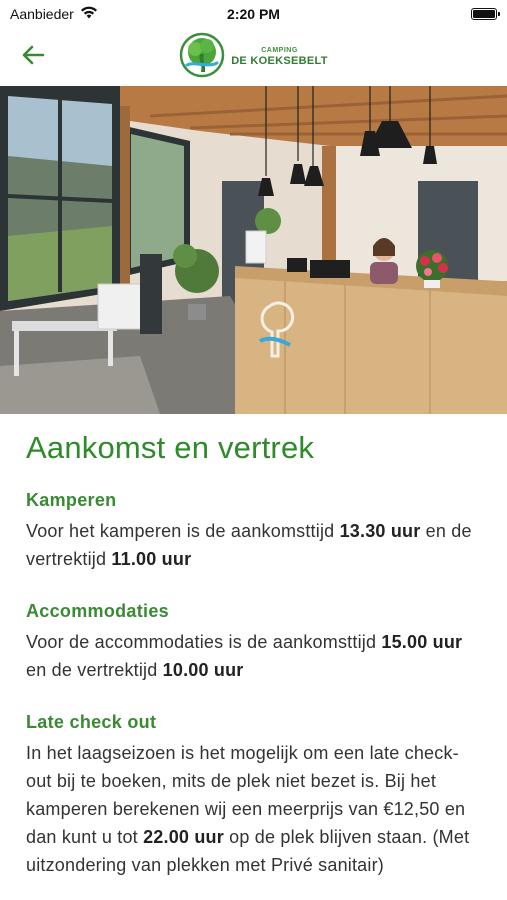  Describe the element at coordinates (183, 531) in the screenshot. I see `body-text: Voor het kamperen is de aankomsttijd` at that location.